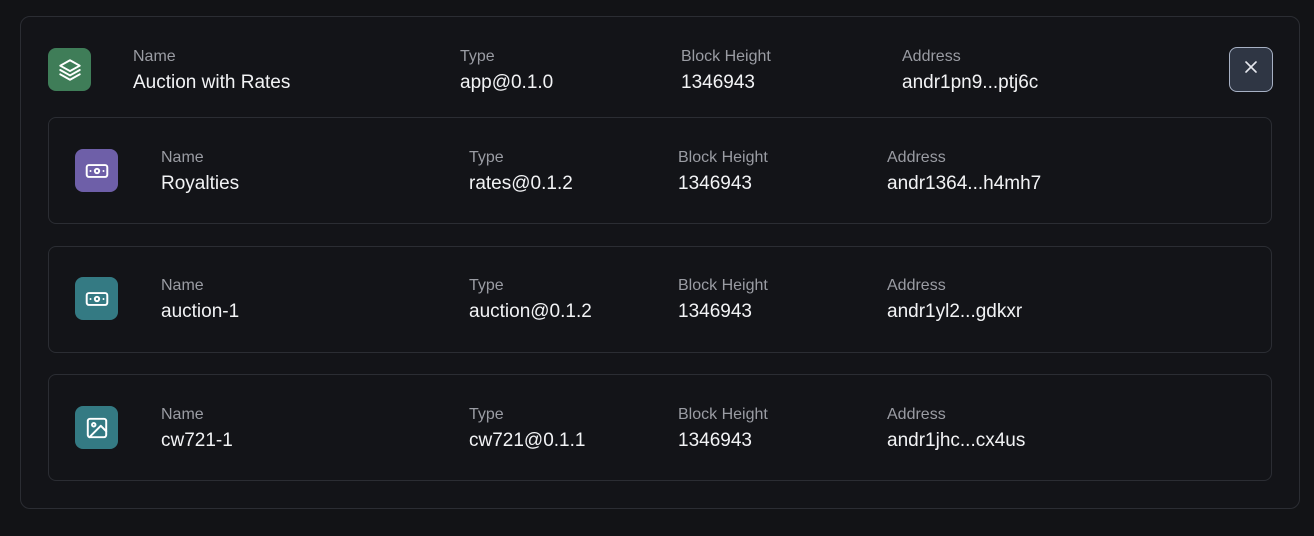 This screenshot has width=1314, height=536. What do you see at coordinates (527, 429) in the screenshot?
I see `component-type-field: Type cw721@0.1.1` at bounding box center [527, 429].